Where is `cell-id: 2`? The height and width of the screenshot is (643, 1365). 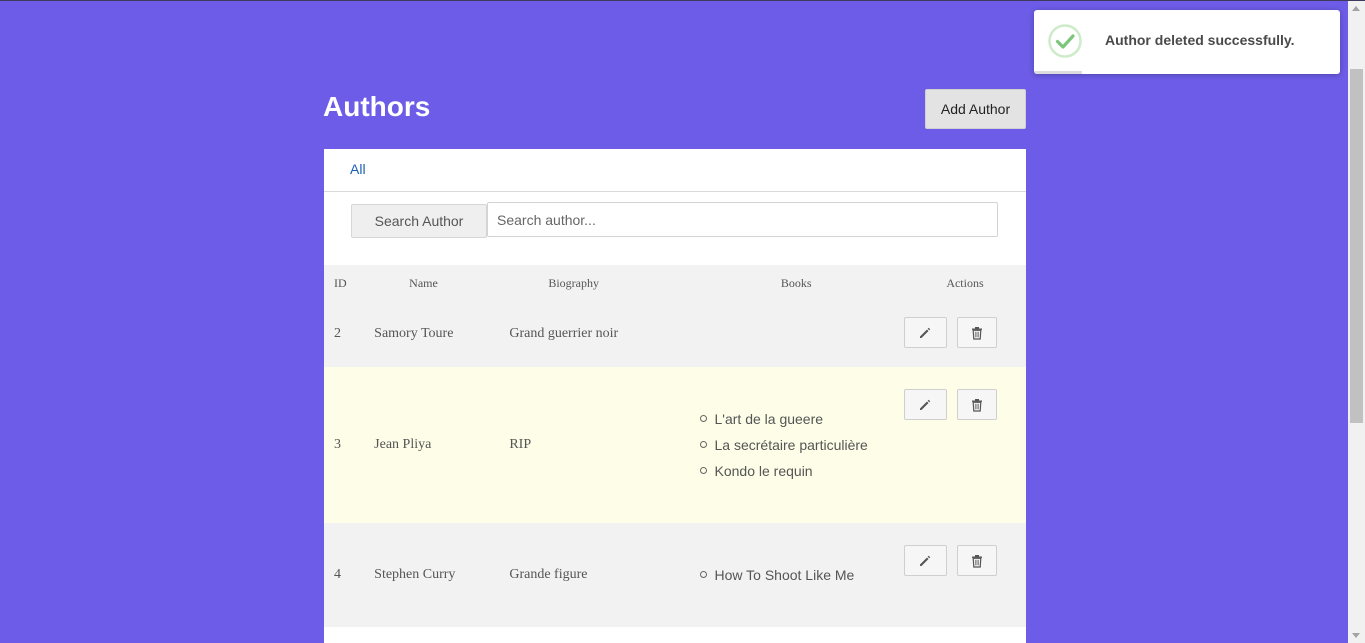
cell-id: 2 is located at coordinates (337, 333).